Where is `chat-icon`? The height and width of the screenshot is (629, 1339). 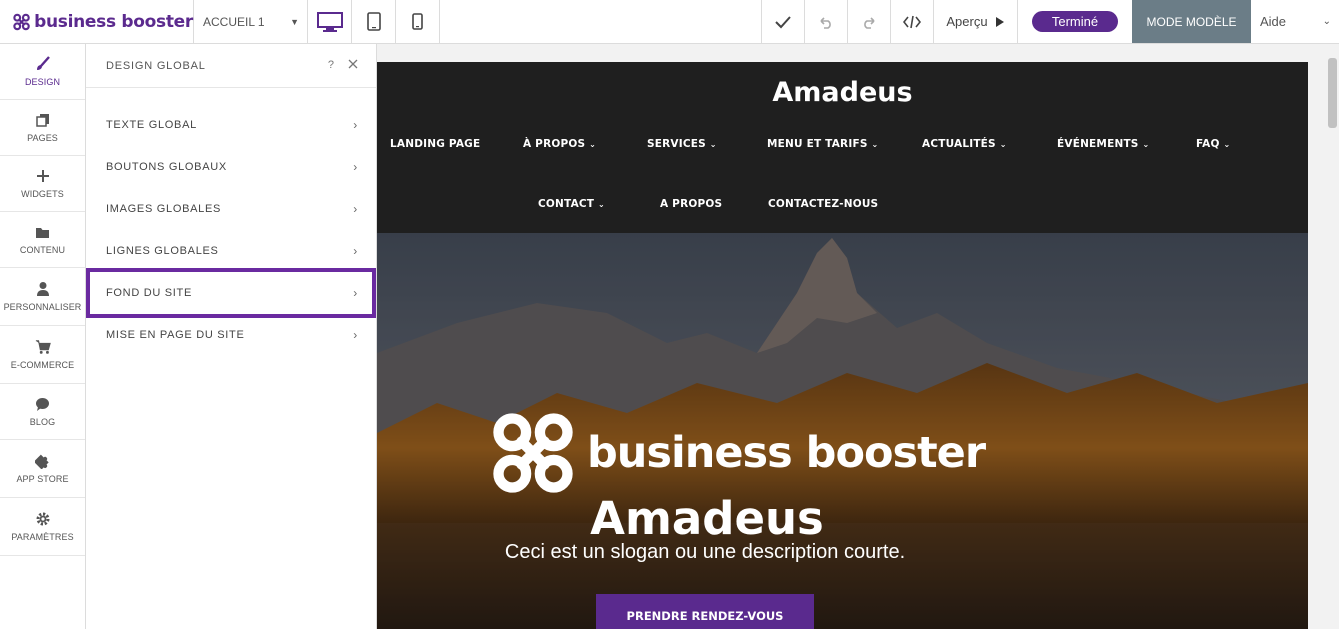
chat-icon is located at coordinates (43, 404).